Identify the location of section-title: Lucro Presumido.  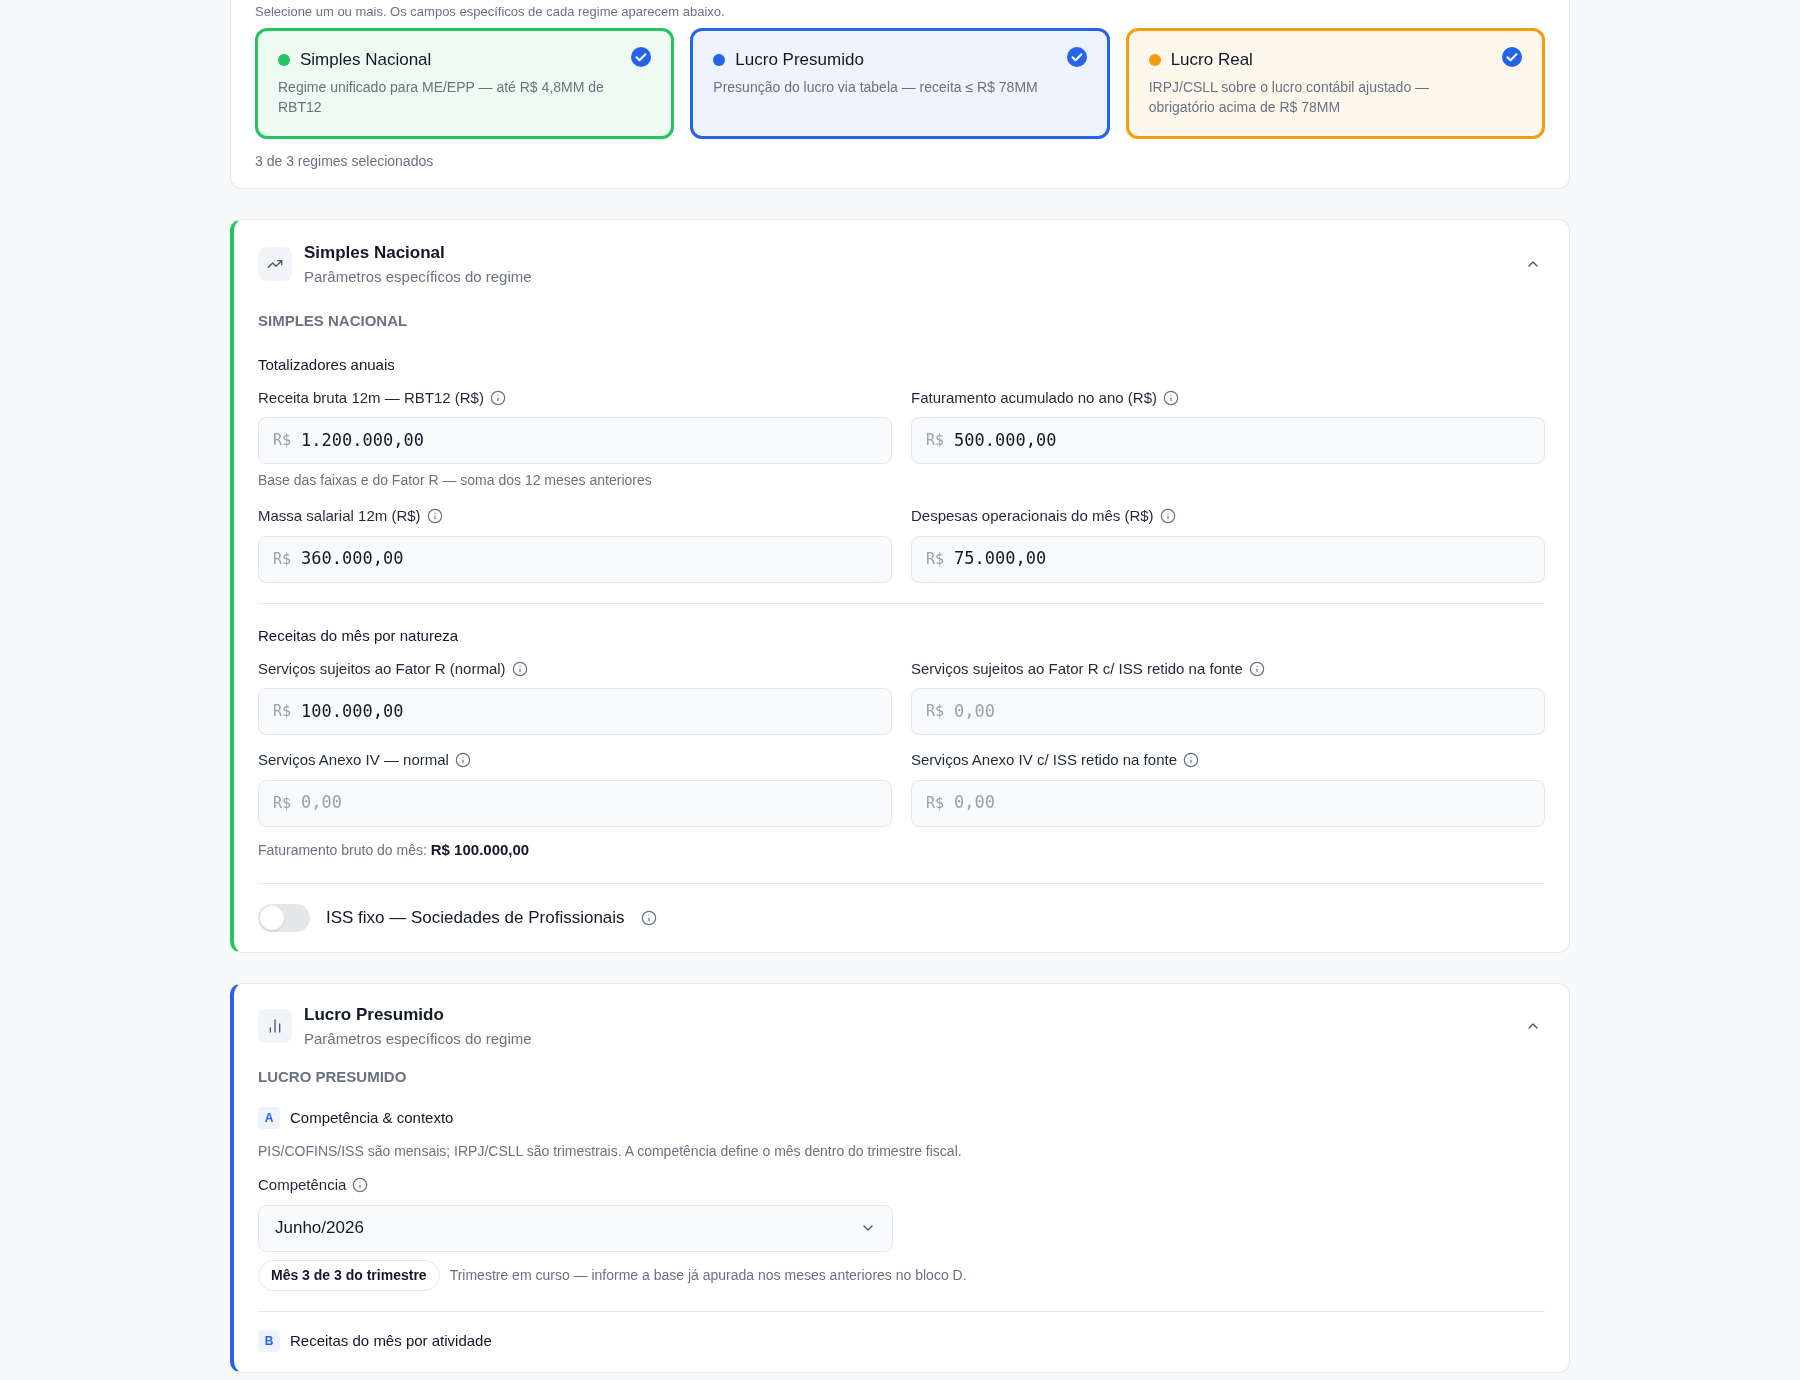
(374, 1015).